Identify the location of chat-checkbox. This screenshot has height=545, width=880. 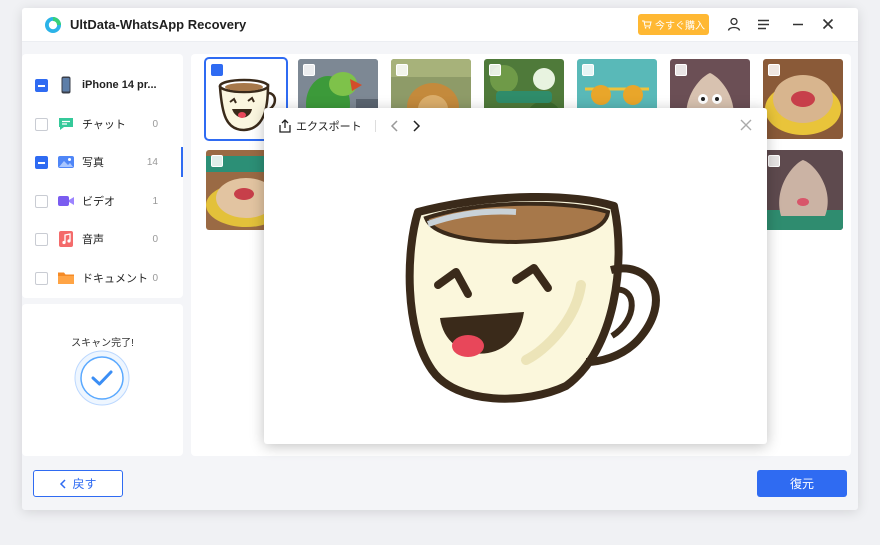
(41, 124).